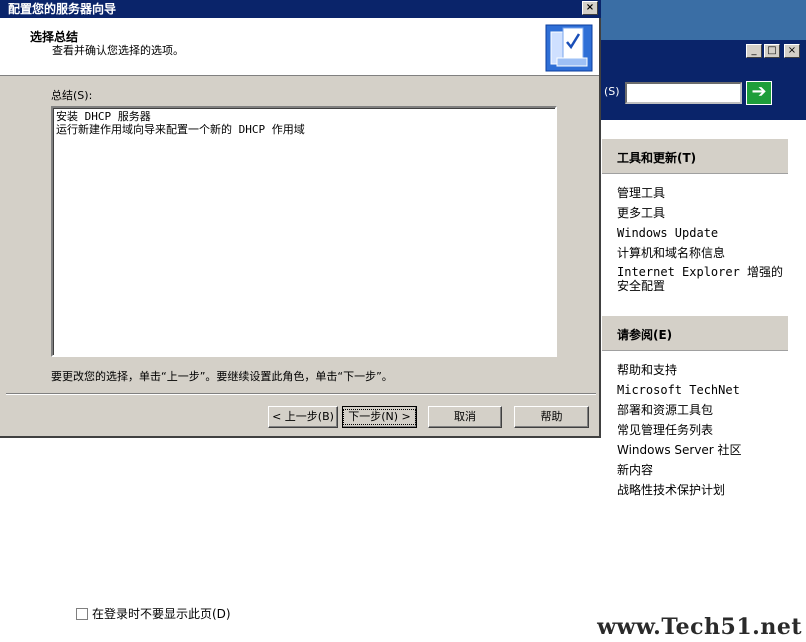 This screenshot has width=806, height=642. I want to click on wizard-titlebar: 配置您的服务器向导 ×, so click(300, 9).